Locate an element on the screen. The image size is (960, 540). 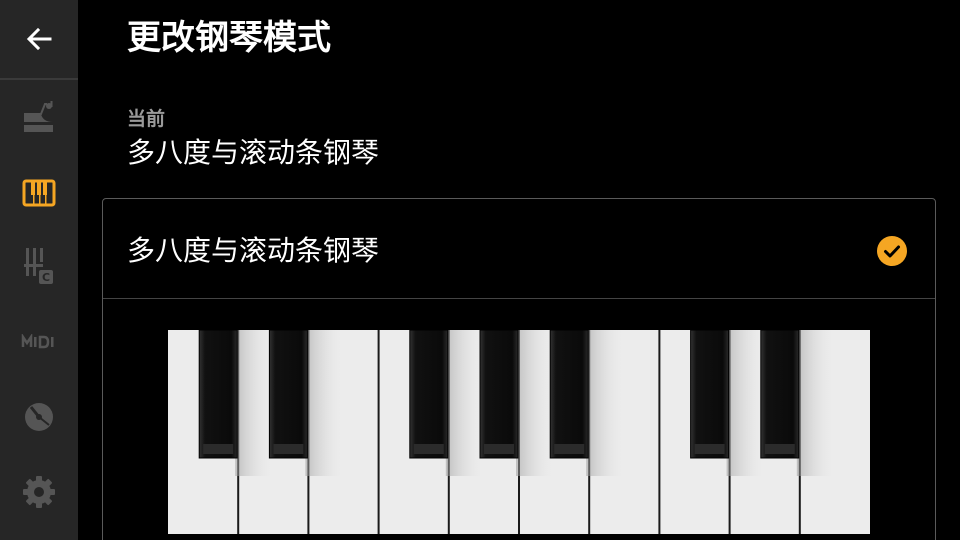
sidebar-item-chords: C is located at coordinates (39, 266).